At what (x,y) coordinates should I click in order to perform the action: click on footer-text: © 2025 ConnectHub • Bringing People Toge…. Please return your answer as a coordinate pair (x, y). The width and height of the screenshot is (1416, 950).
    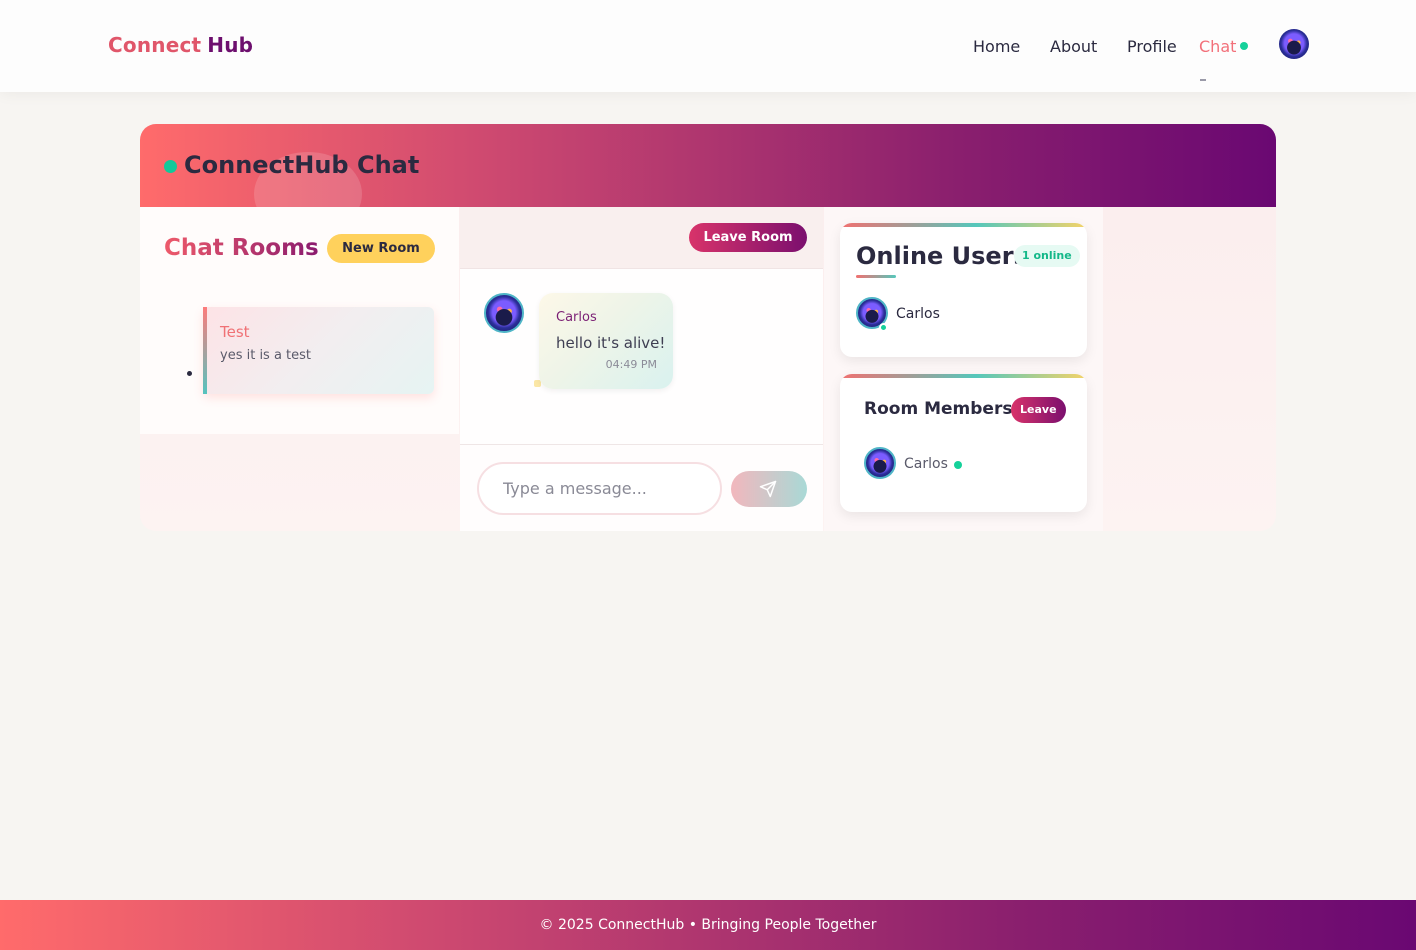
    Looking at the image, I should click on (708, 925).